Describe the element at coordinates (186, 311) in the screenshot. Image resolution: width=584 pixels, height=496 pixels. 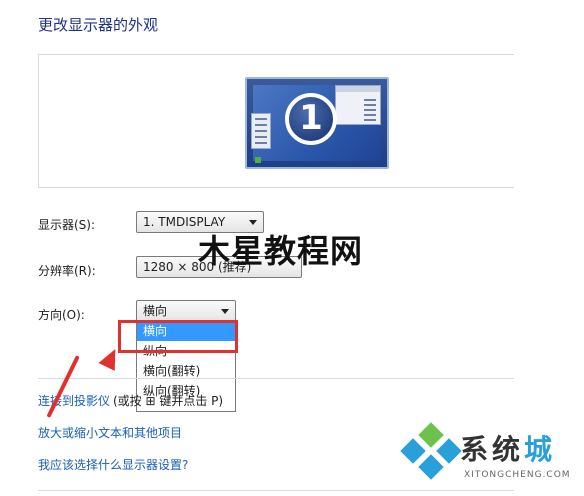
I see `orientation-select: 横向` at that location.